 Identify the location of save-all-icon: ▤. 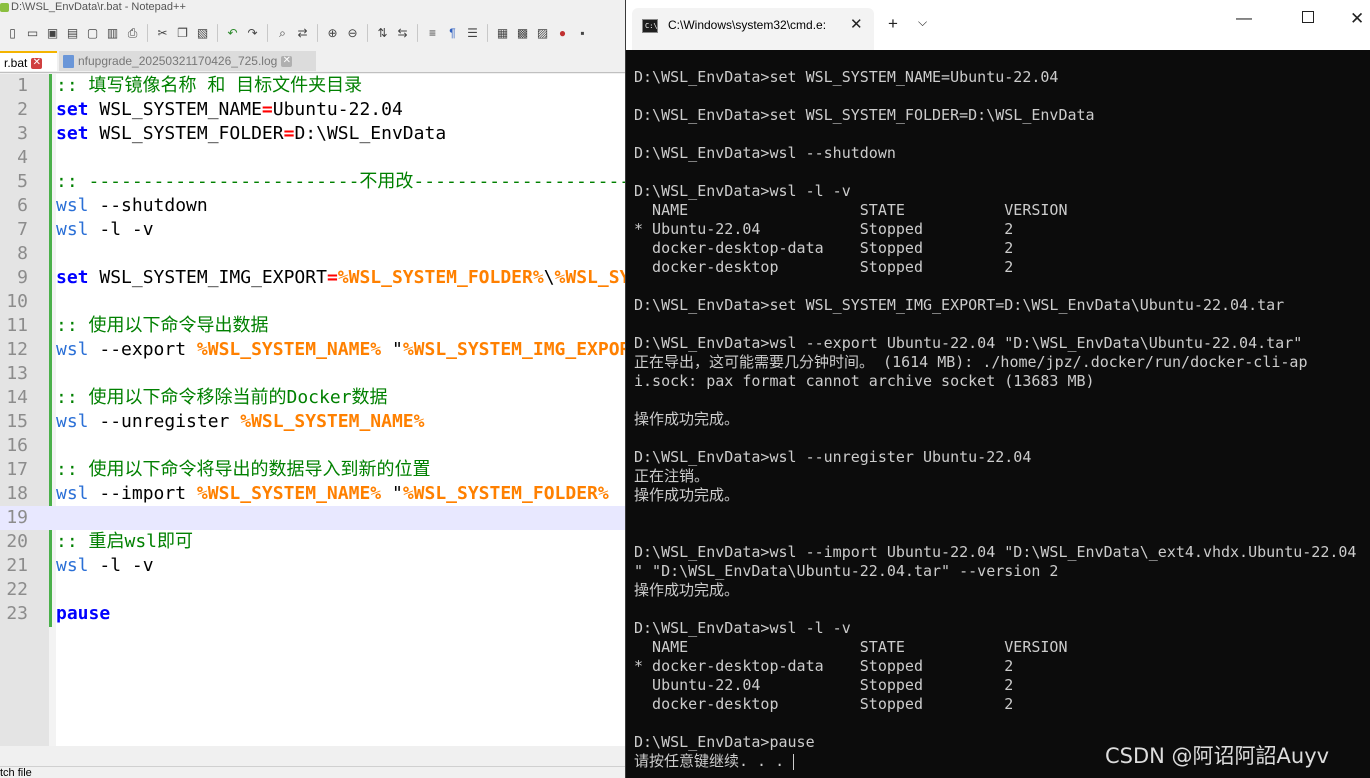
(72, 33).